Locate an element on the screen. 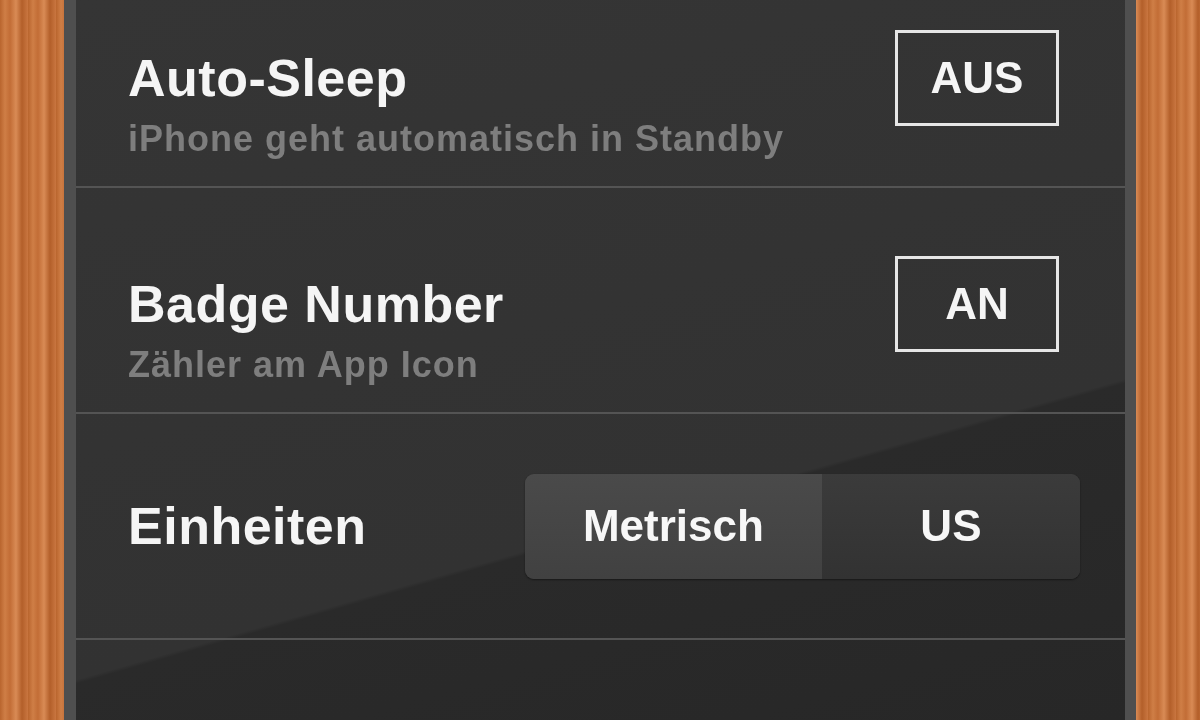 The height and width of the screenshot is (720, 1200). toggle-button: AUS is located at coordinates (977, 78).